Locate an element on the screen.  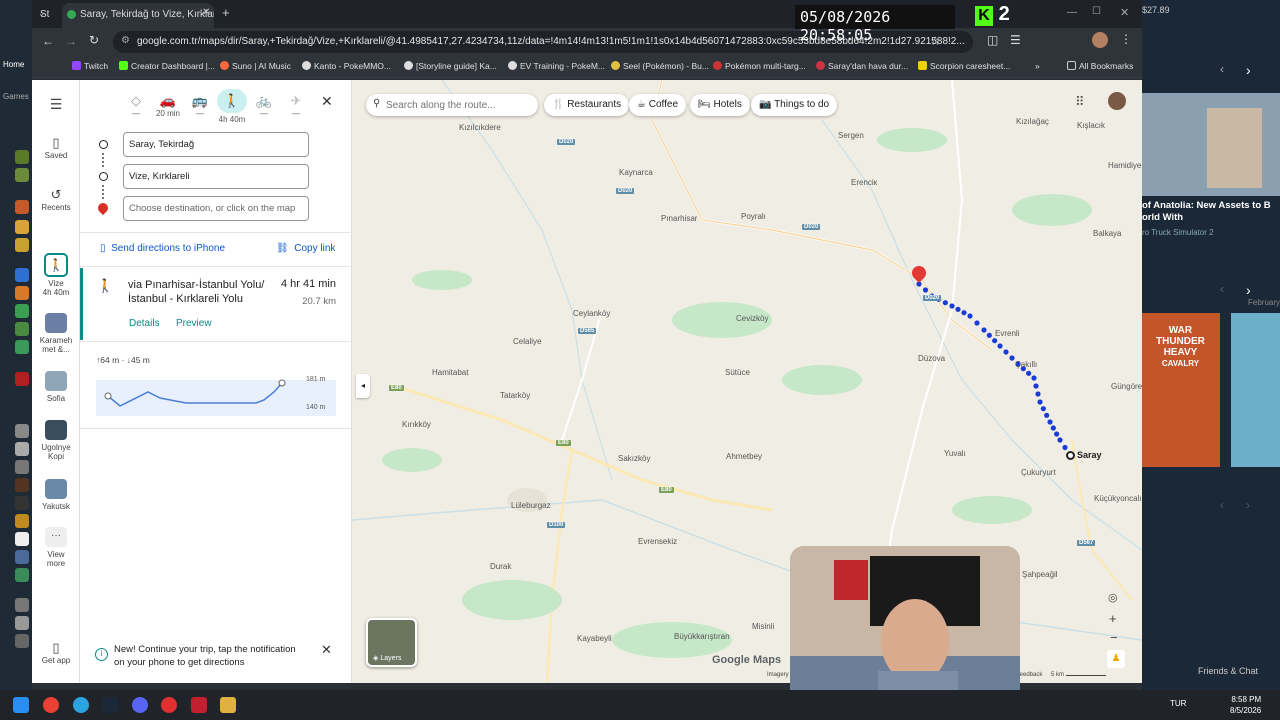
forward-icon: → is located at coordinates (71, 41).